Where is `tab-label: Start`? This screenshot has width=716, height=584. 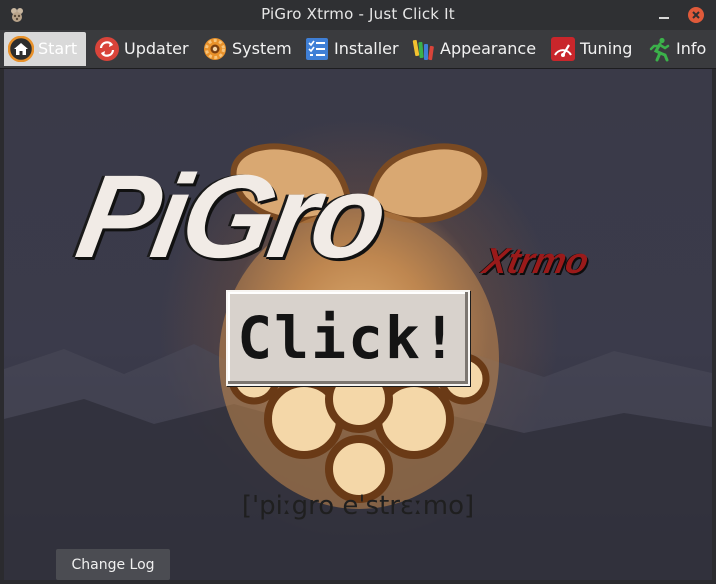 tab-label: Start is located at coordinates (58, 48).